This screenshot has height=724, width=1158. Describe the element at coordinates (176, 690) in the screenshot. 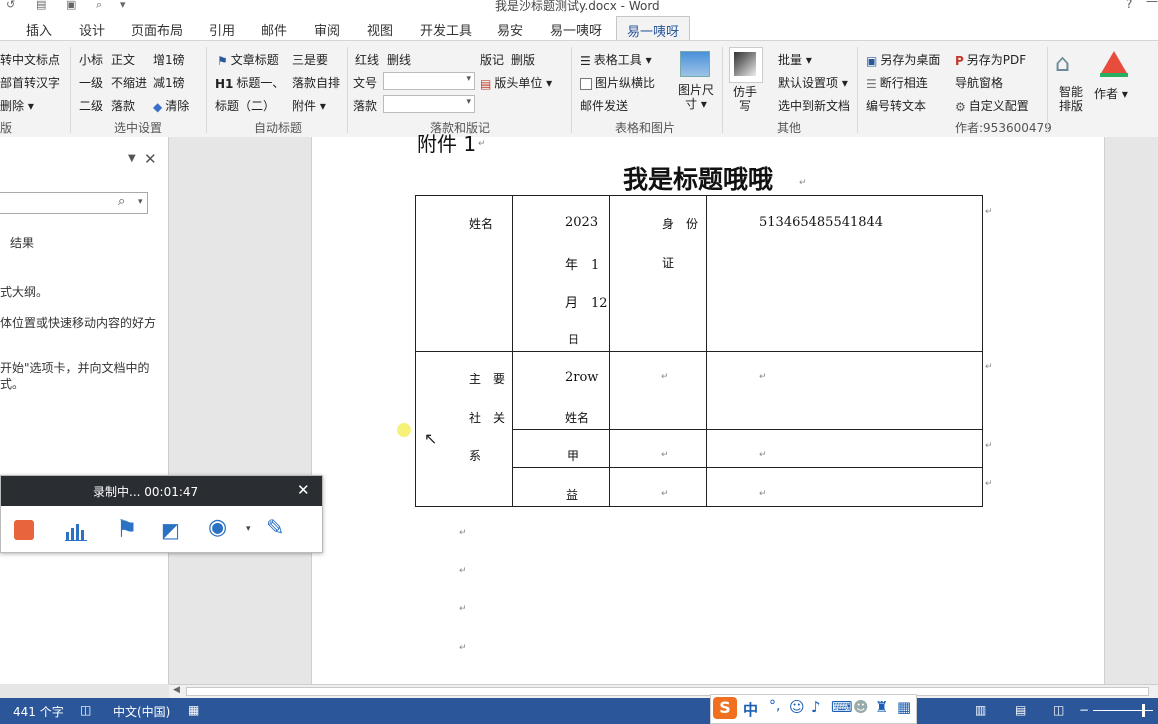

I see `scroll-left-icon: ◀` at that location.